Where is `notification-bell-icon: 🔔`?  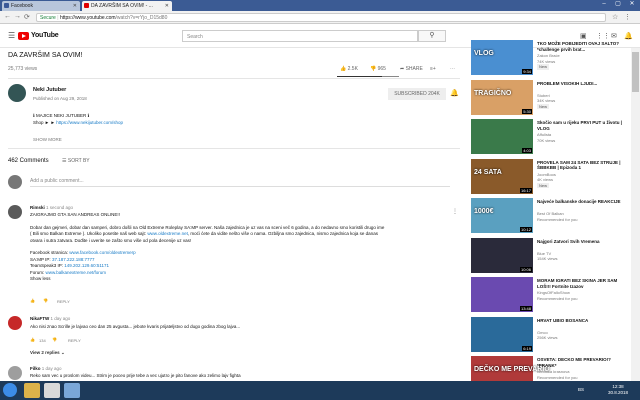
notification-bell-icon: 🔔 is located at coordinates (454, 93).